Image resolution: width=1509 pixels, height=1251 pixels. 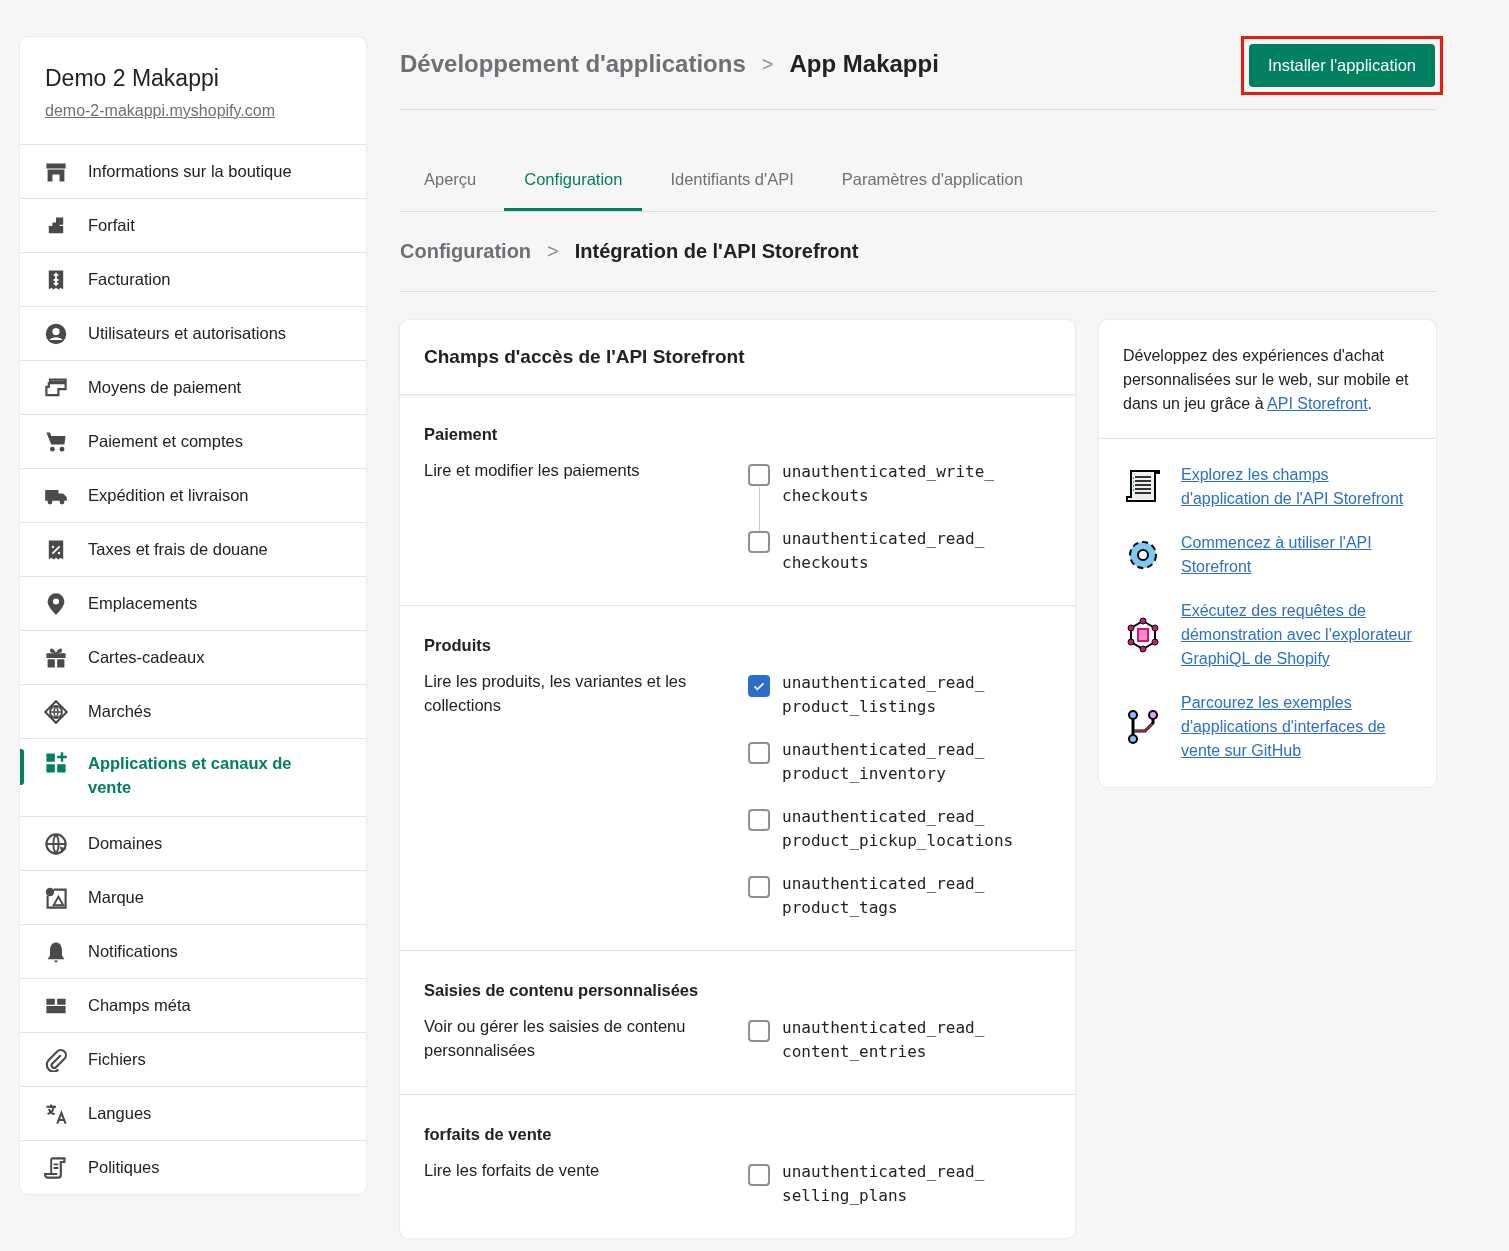 I want to click on card-title: Champs d'accès de l'API Storefront, so click(x=585, y=357).